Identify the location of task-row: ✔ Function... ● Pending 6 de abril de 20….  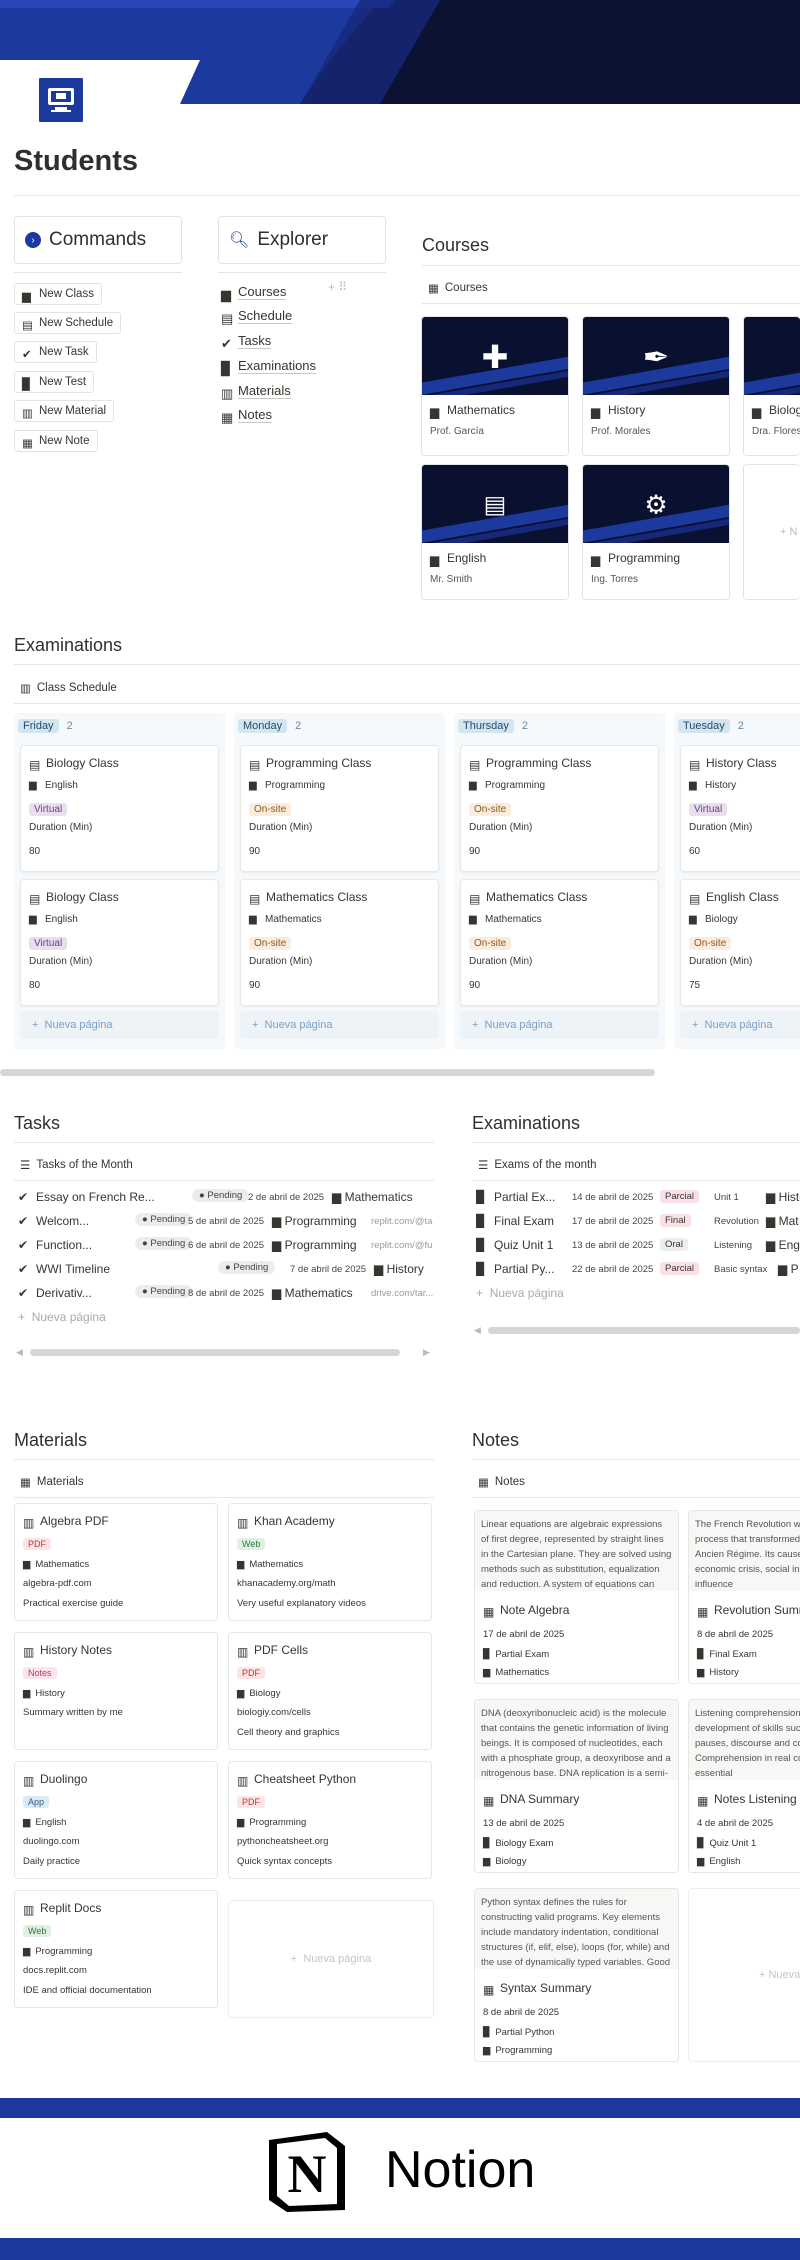
(226, 1245).